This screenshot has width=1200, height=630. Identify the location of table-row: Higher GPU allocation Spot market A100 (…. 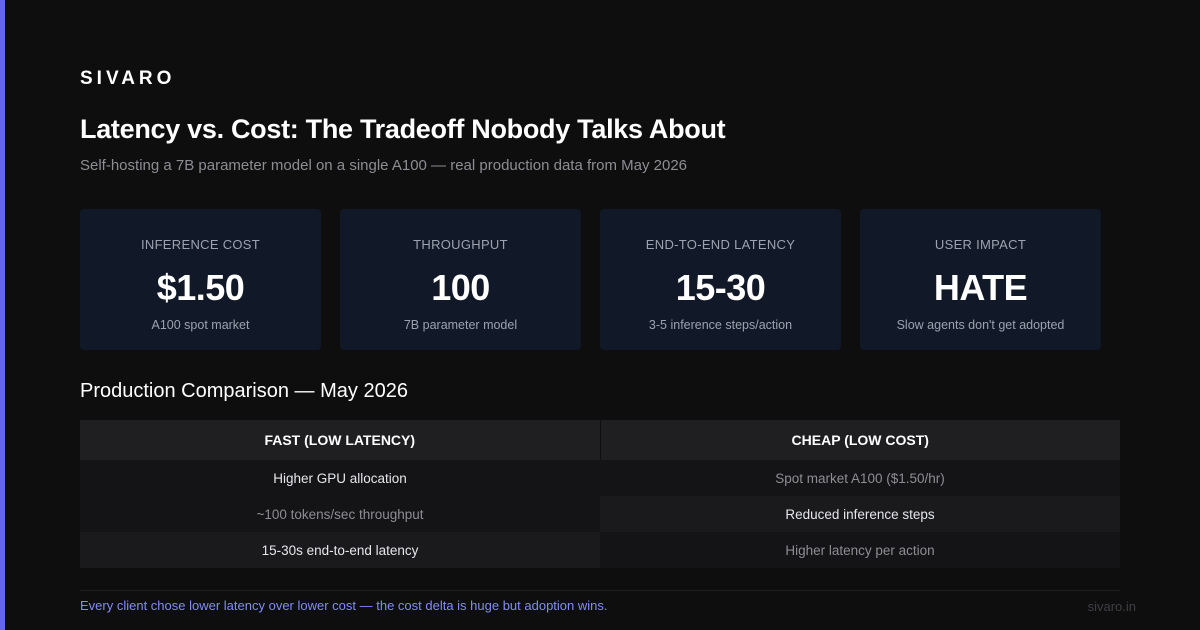
(600, 478).